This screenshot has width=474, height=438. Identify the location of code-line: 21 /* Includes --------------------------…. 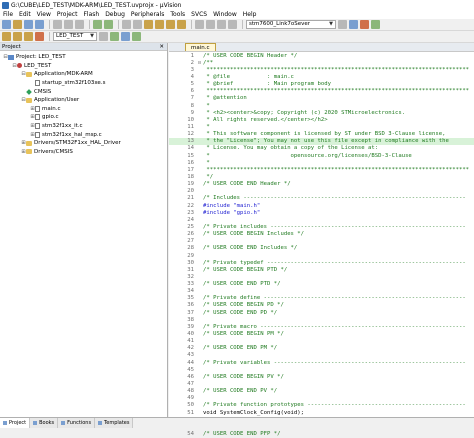
(321, 198).